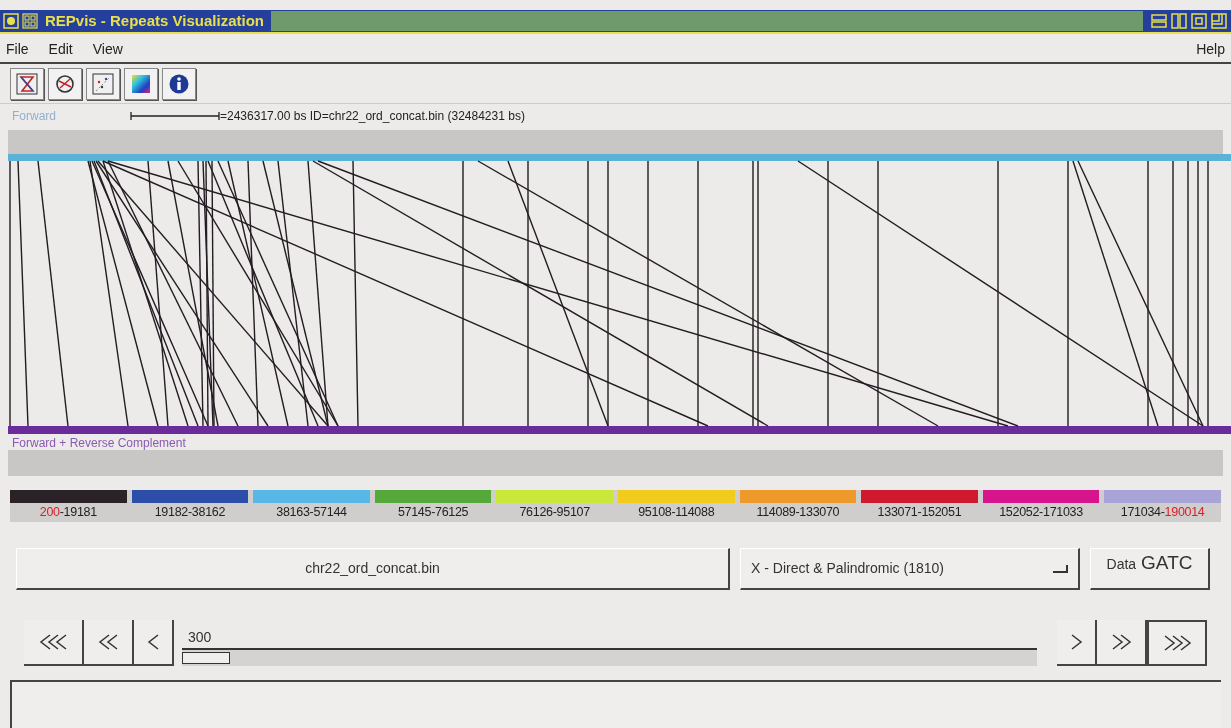  I want to click on shade-icon, so click(1159, 21).